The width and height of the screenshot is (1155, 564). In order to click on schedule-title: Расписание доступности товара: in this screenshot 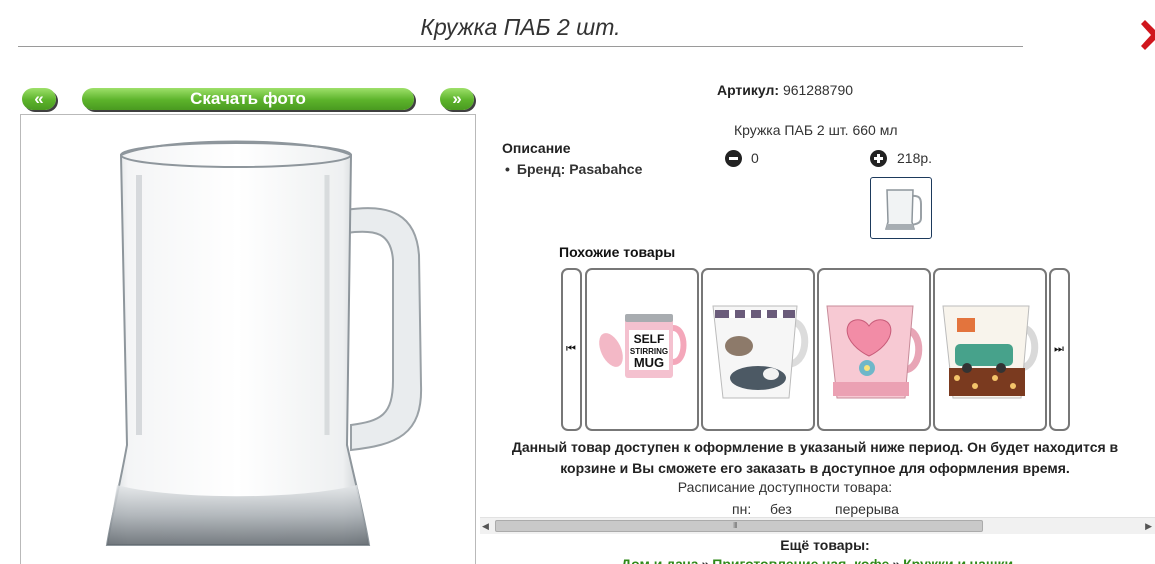, I will do `click(785, 487)`.